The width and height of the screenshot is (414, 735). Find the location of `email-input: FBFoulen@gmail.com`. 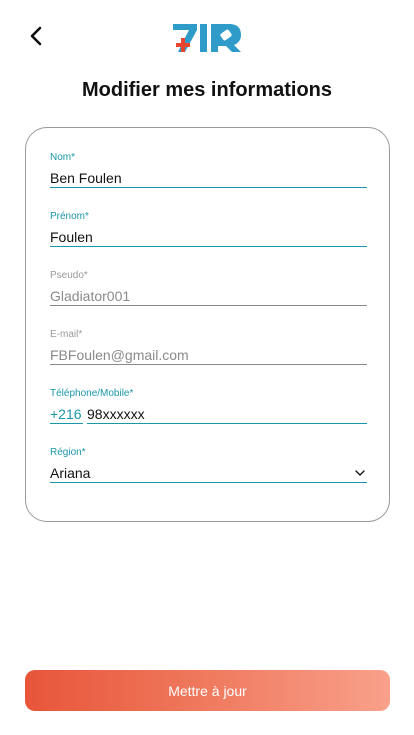

email-input: FBFoulen@gmail.com is located at coordinates (119, 355).